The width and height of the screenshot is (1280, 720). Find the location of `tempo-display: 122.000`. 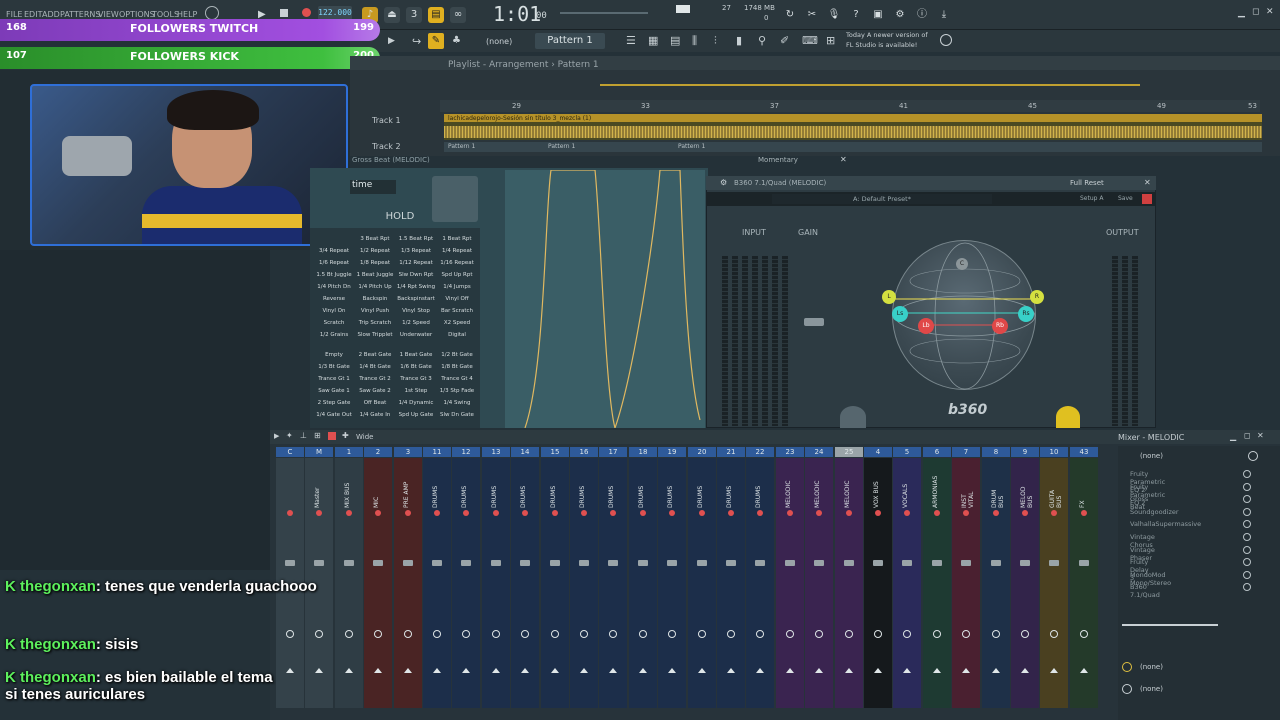

tempo-display: 122.000 is located at coordinates (335, 13).